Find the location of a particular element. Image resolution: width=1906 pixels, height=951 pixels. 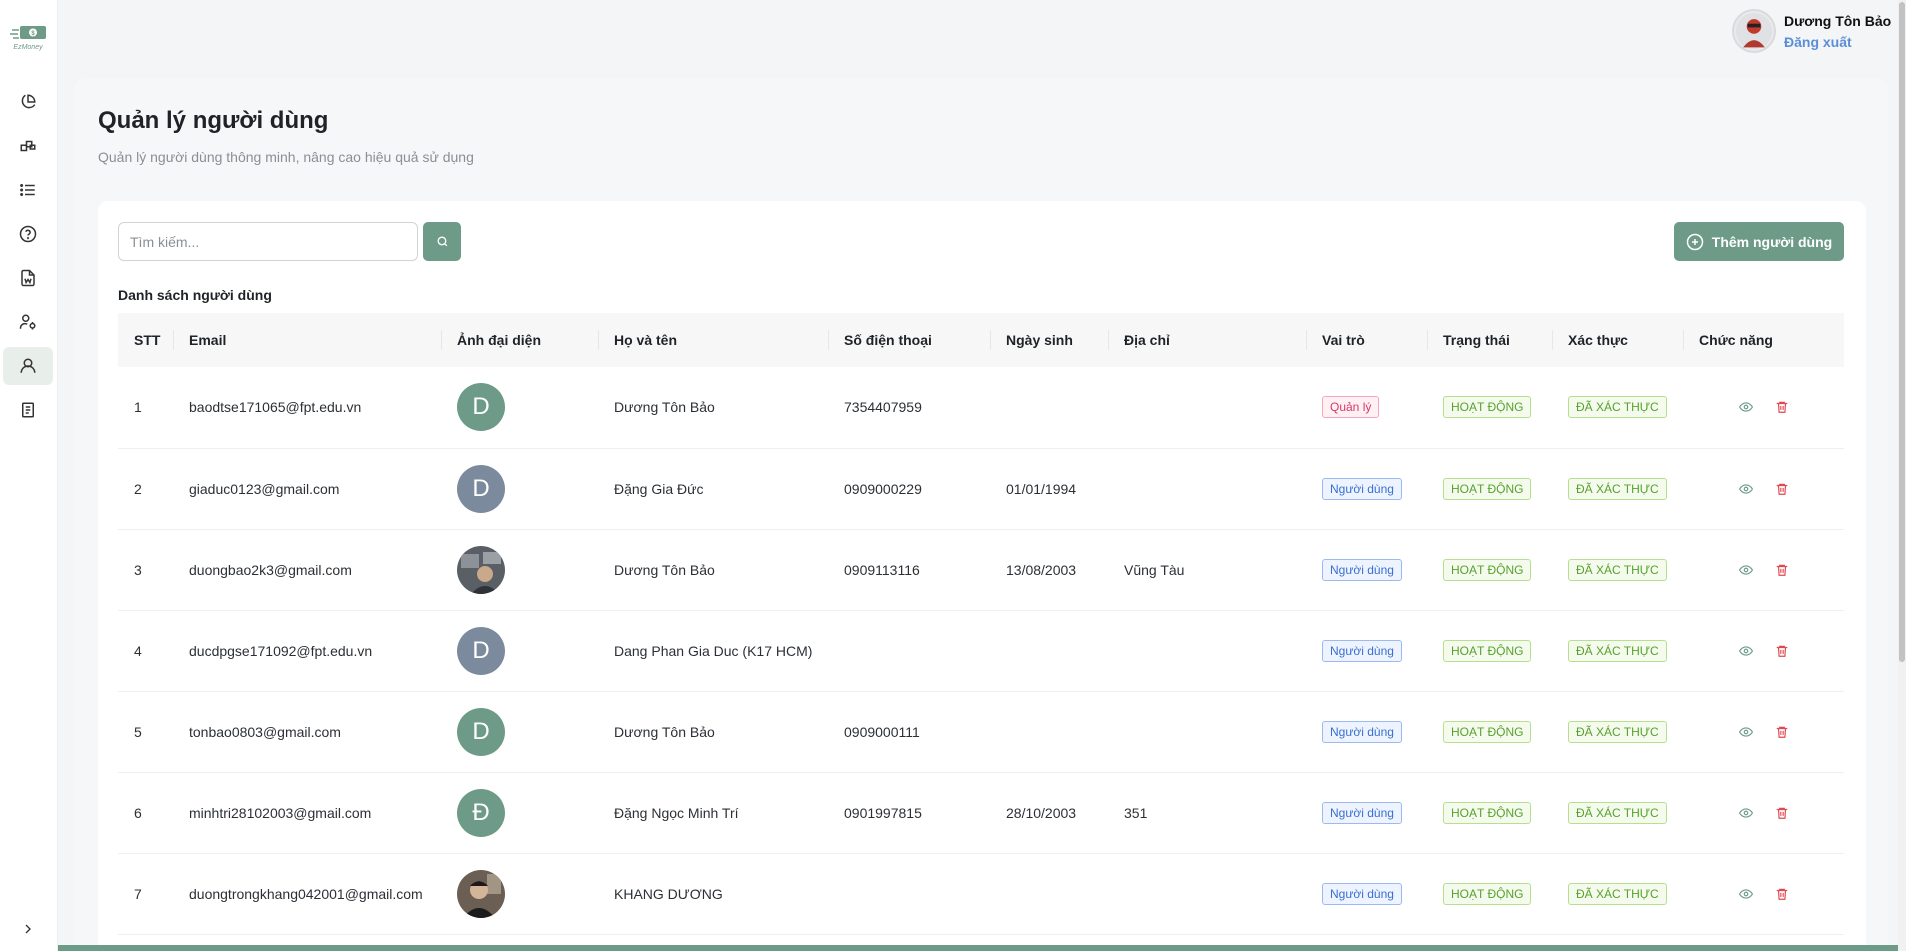

cell-dob: 13/08/2003 is located at coordinates (1041, 569).